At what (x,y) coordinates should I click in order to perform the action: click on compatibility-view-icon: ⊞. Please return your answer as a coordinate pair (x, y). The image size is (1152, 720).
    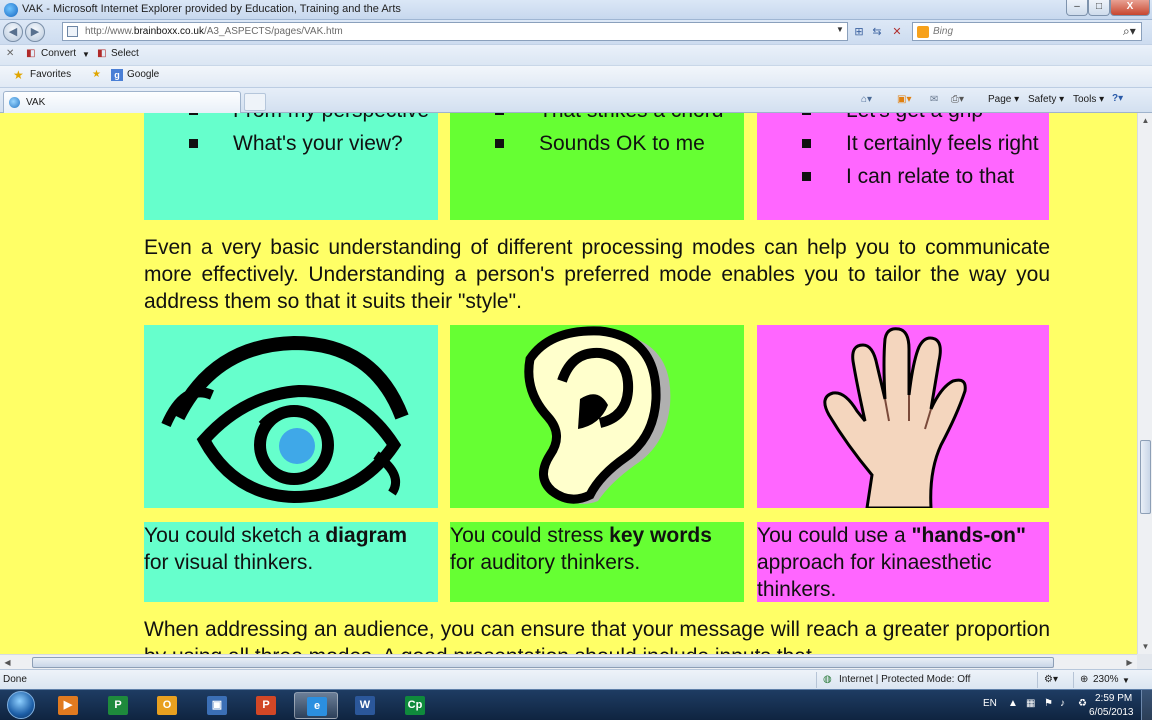
    Looking at the image, I should click on (859, 32).